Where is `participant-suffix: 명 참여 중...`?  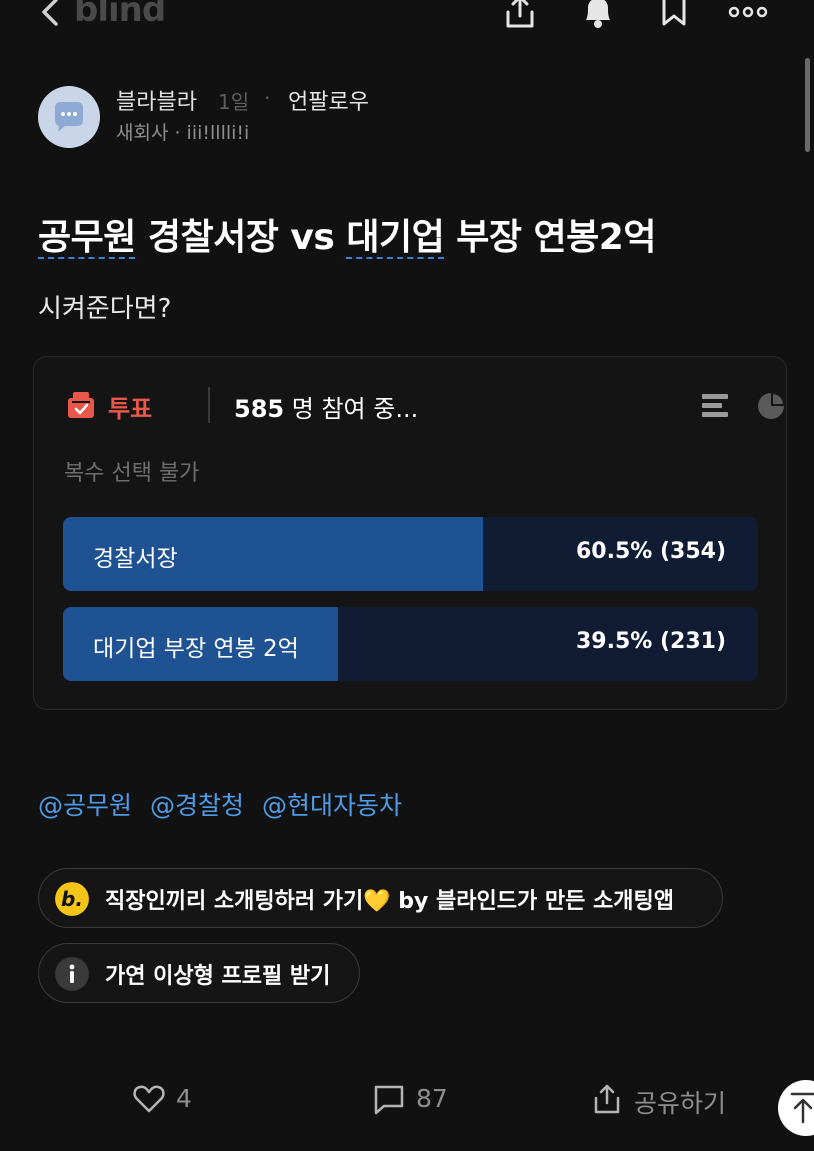 participant-suffix: 명 참여 중... is located at coordinates (351, 409).